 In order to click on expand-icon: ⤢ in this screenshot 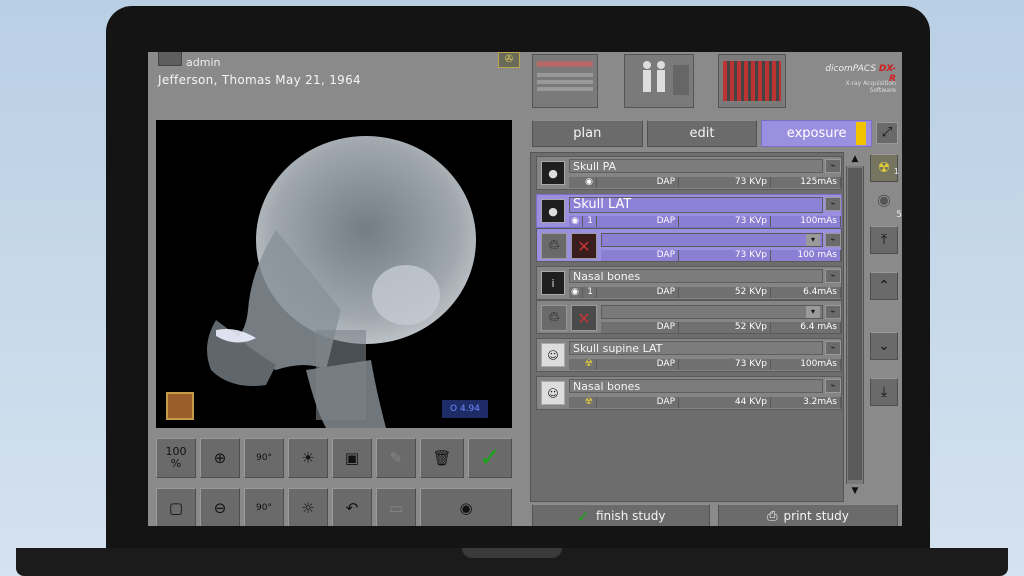, I will do `click(887, 132)`.